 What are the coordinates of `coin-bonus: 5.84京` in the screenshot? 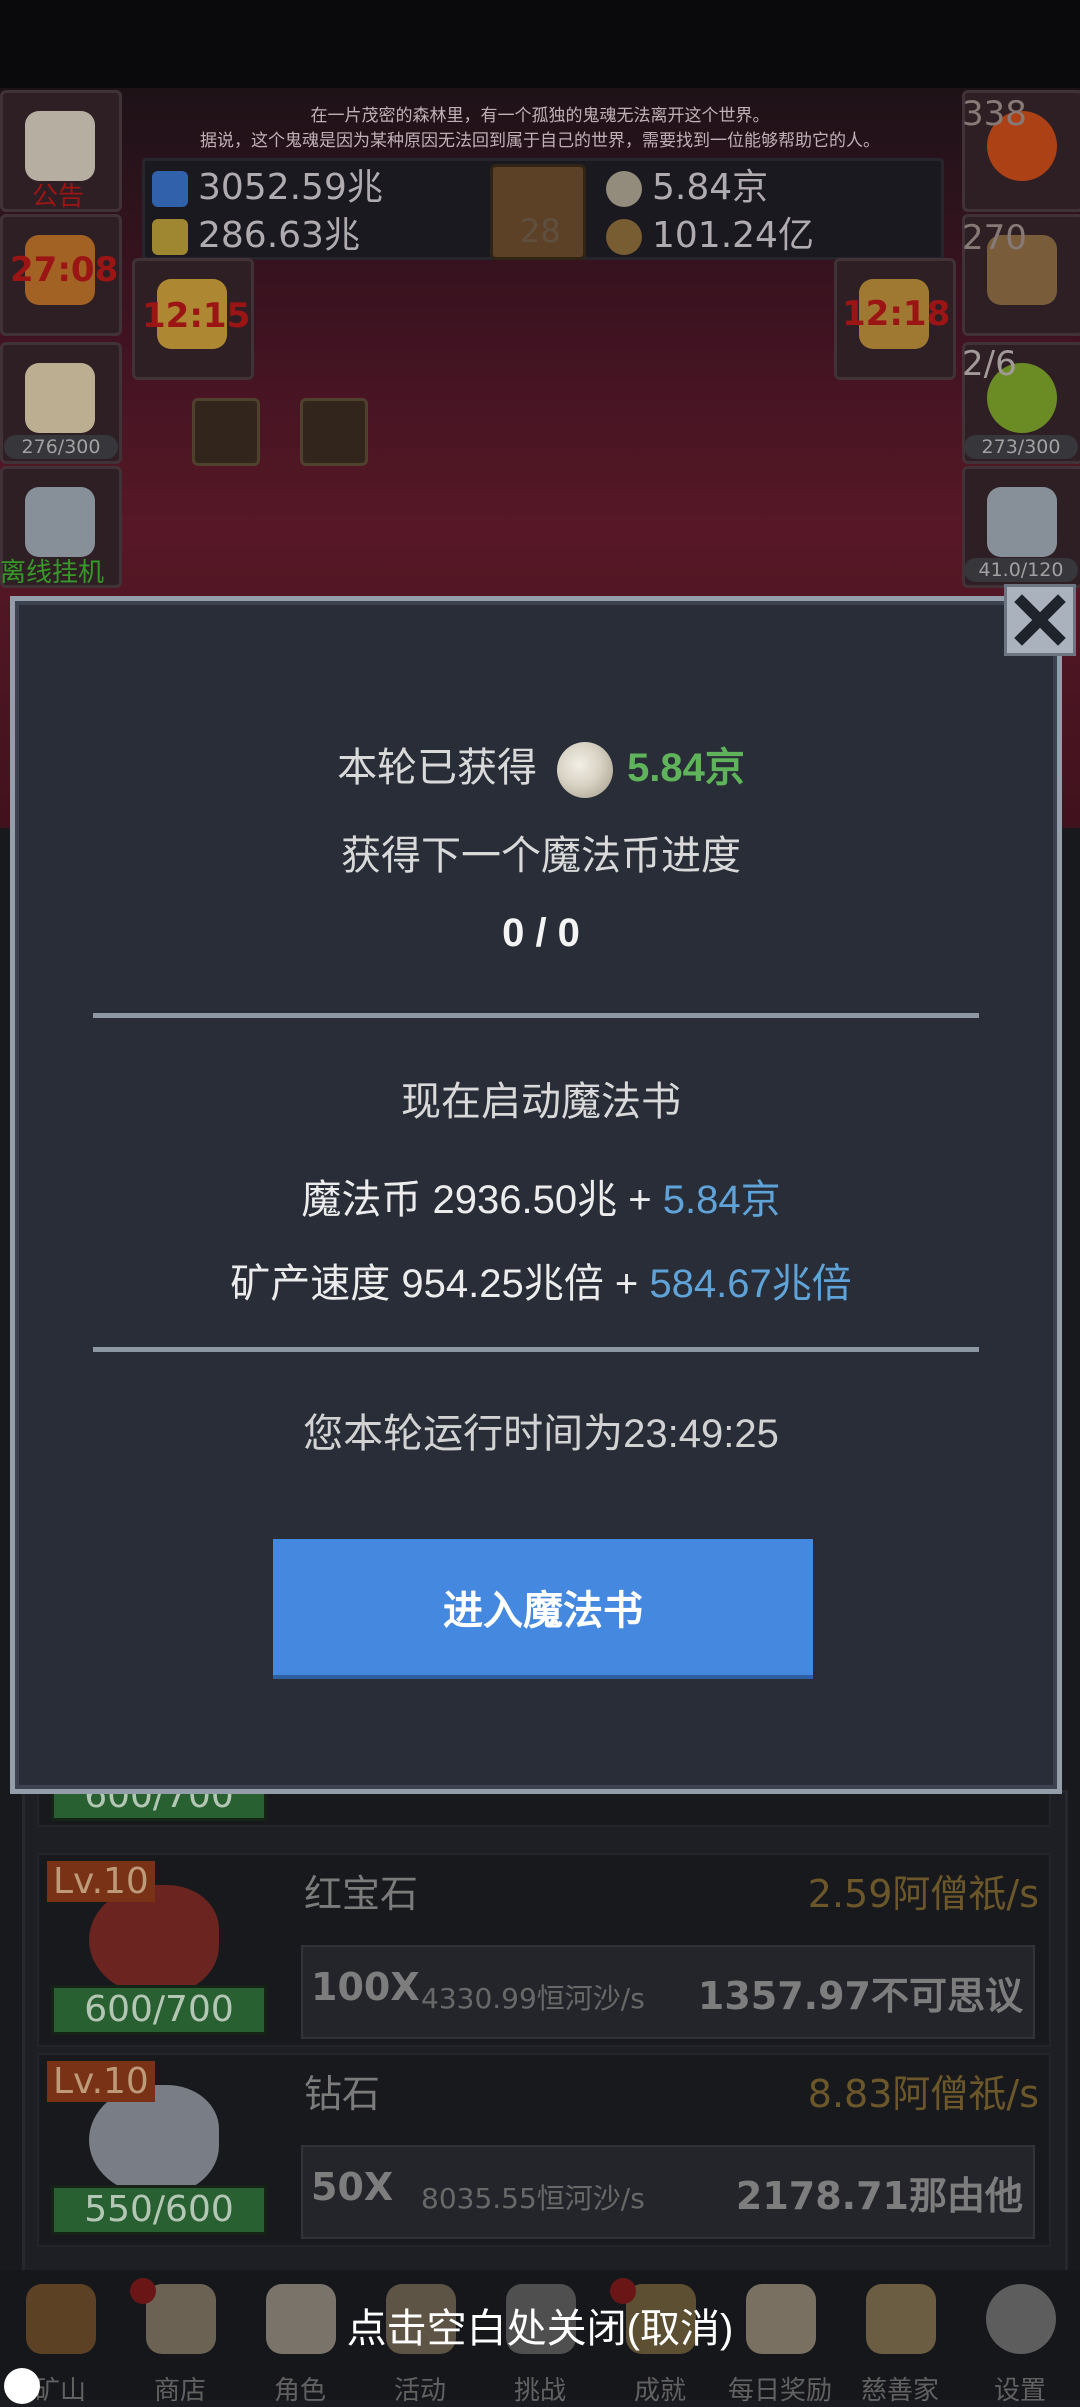 It's located at (721, 1200).